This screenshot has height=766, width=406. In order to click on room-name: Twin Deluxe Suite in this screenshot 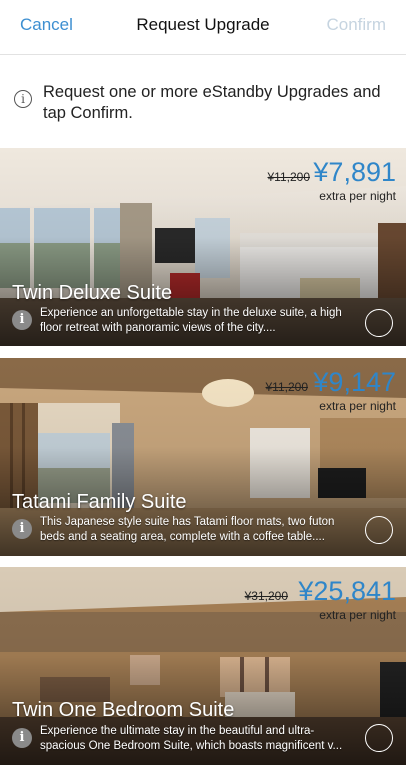, I will do `click(92, 293)`.